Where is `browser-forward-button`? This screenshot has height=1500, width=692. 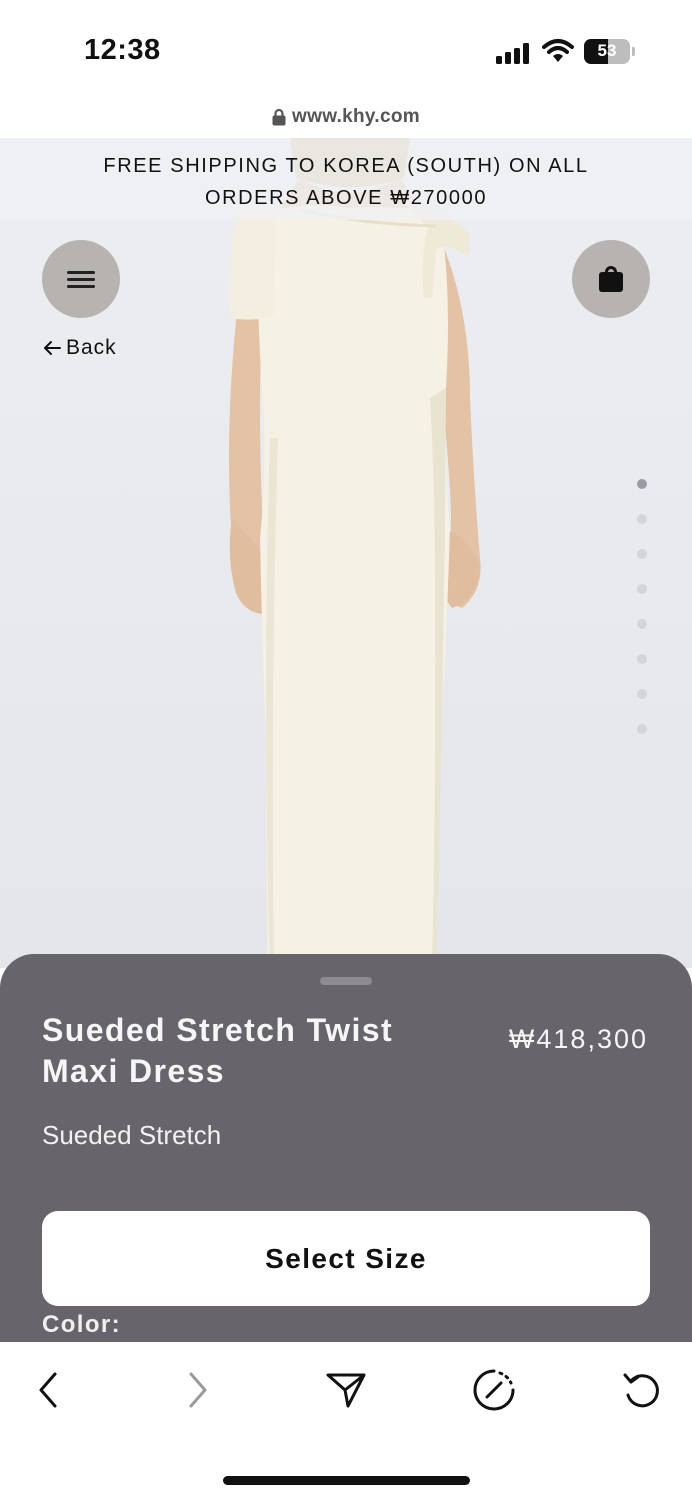
browser-forward-button is located at coordinates (198, 1390).